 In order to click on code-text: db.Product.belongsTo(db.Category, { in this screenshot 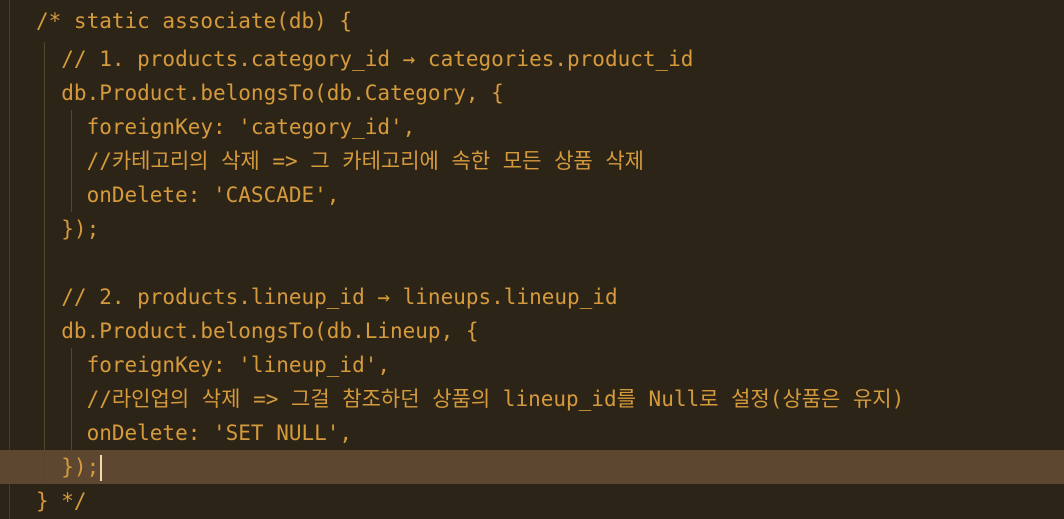, I will do `click(270, 93)`.